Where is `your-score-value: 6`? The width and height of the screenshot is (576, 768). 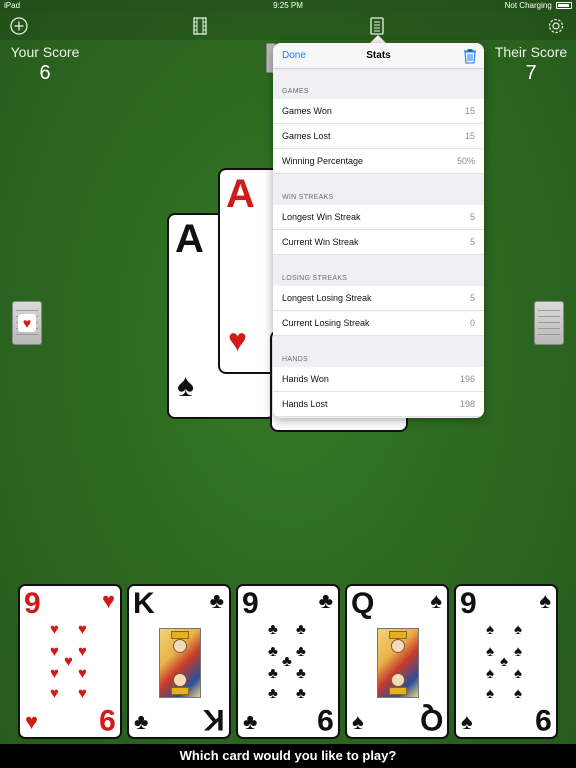 your-score-value: 6 is located at coordinates (45, 73).